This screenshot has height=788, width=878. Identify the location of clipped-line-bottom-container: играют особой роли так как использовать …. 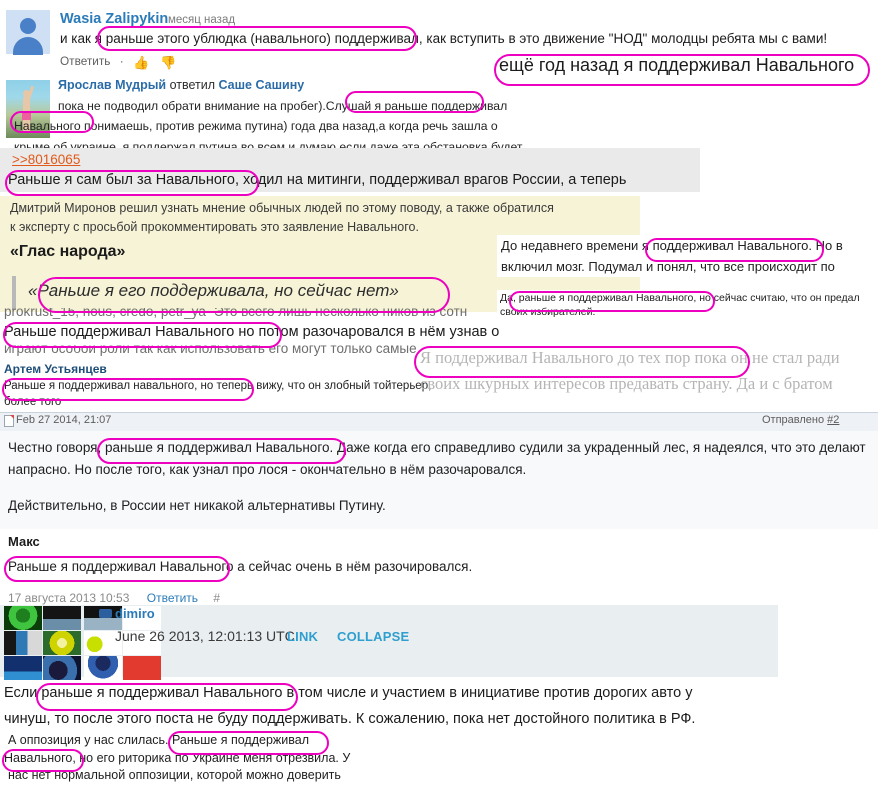
(235, 351).